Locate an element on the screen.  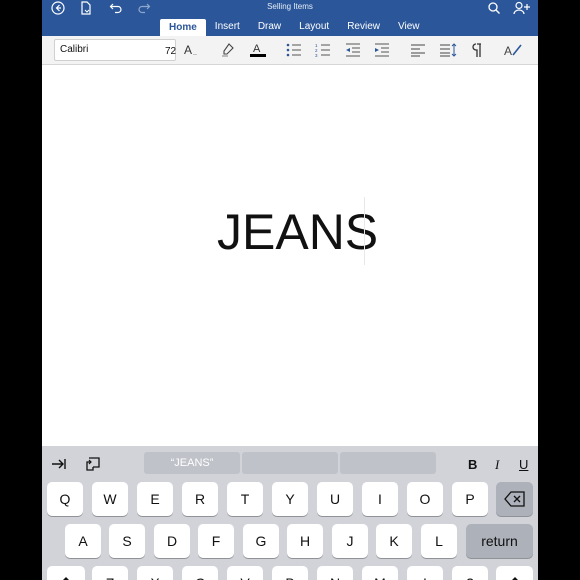
key-i: I is located at coordinates (380, 499).